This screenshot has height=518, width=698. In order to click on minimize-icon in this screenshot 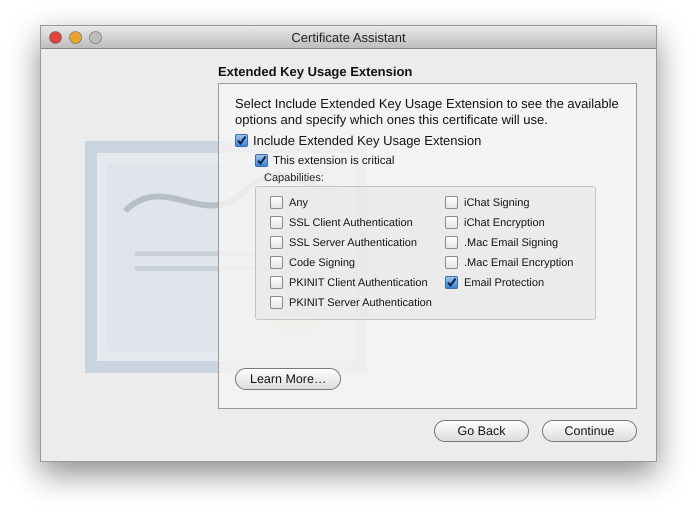, I will do `click(75, 37)`.